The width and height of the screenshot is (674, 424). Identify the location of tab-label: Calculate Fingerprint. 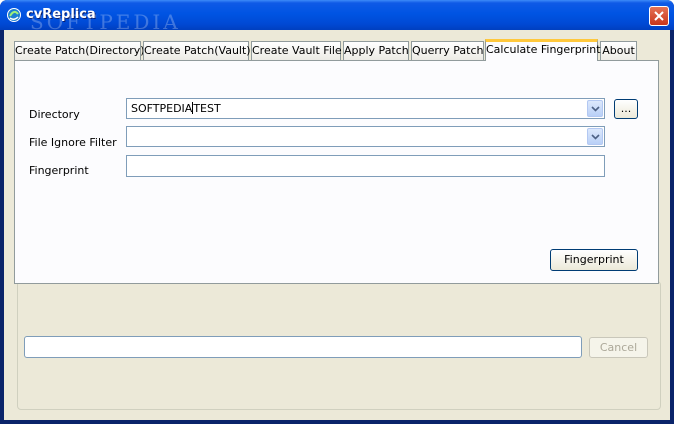
(543, 49).